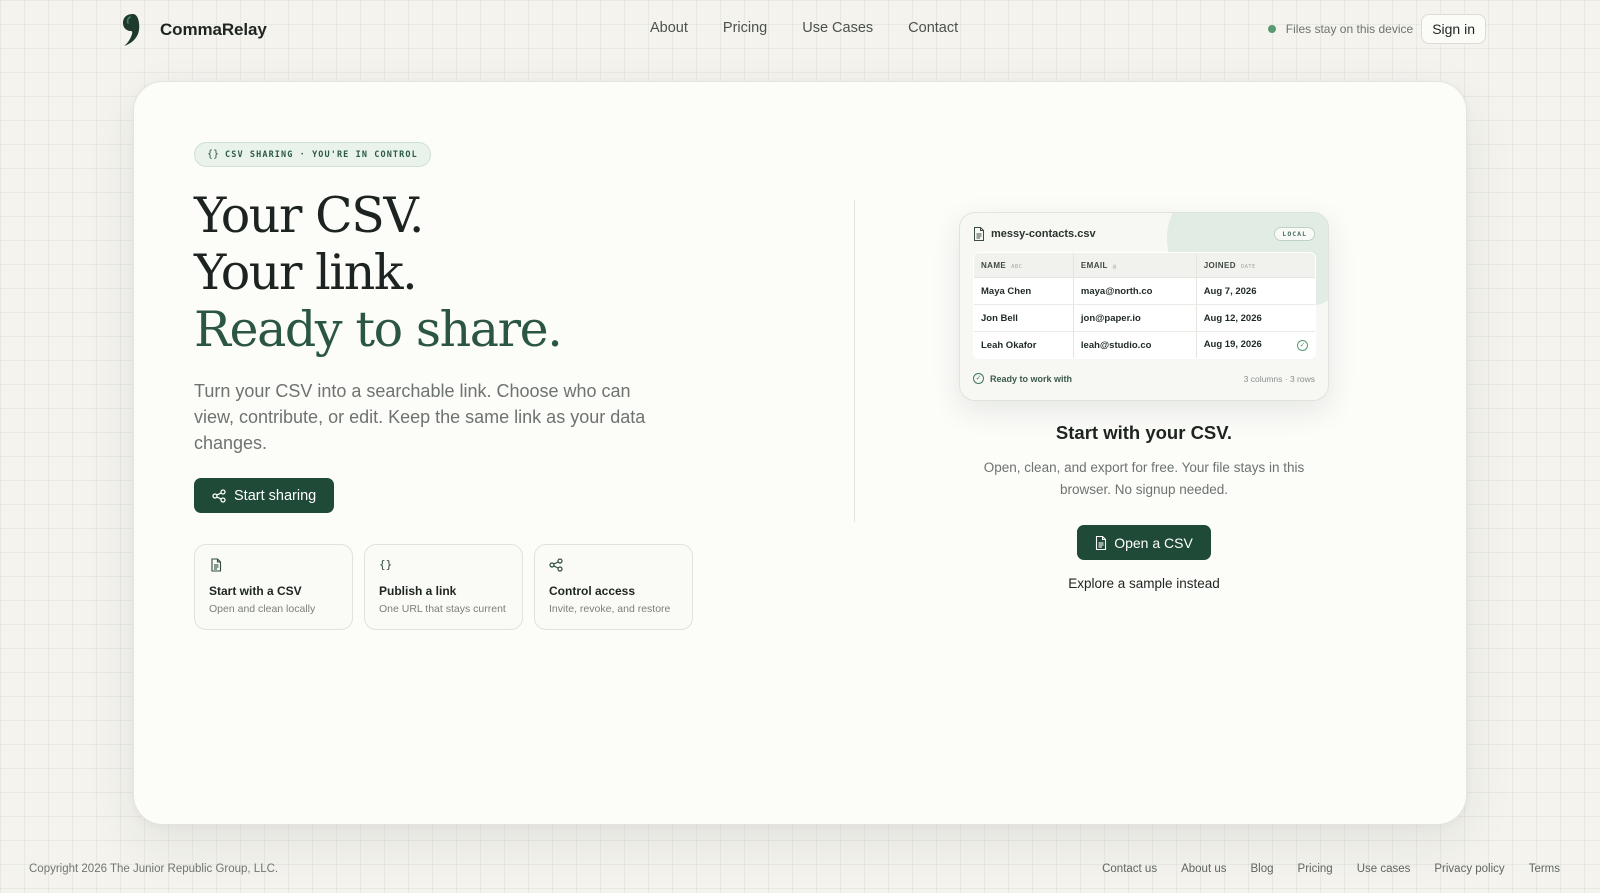 Image resolution: width=1600 pixels, height=893 pixels. Describe the element at coordinates (1144, 378) in the screenshot. I see `preview-footer: ✓ Ready to work with 3 columns · 3 rows` at that location.